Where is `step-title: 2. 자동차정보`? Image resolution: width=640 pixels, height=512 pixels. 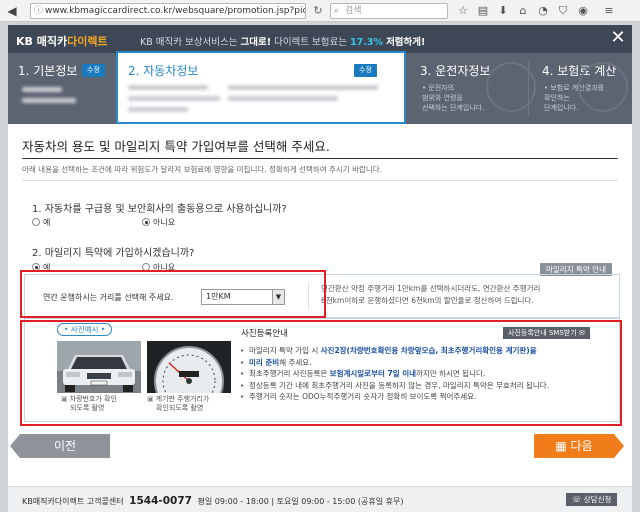 step-title: 2. 자동차정보 is located at coordinates (163, 71).